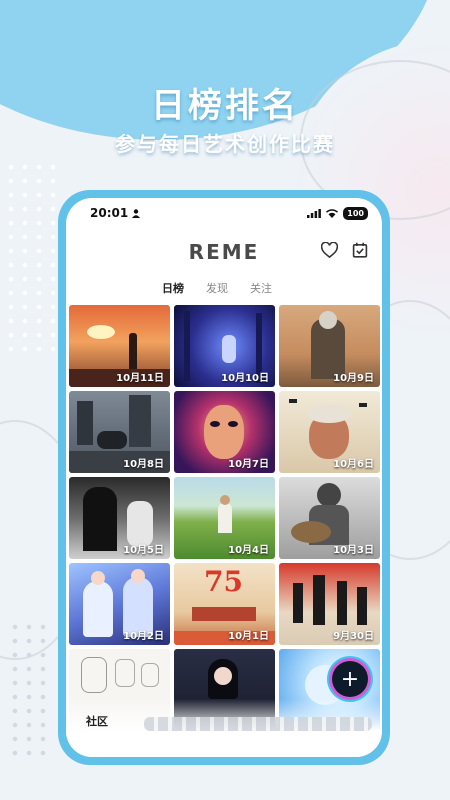  What do you see at coordinates (248, 550) in the screenshot?
I see `artwork-date: 10月4日` at bounding box center [248, 550].